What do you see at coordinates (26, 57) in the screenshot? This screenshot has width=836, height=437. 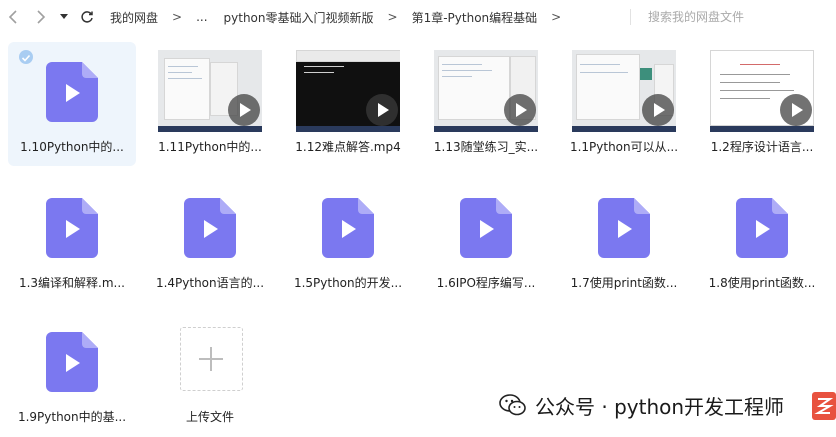 I see `checkmark-icon` at bounding box center [26, 57].